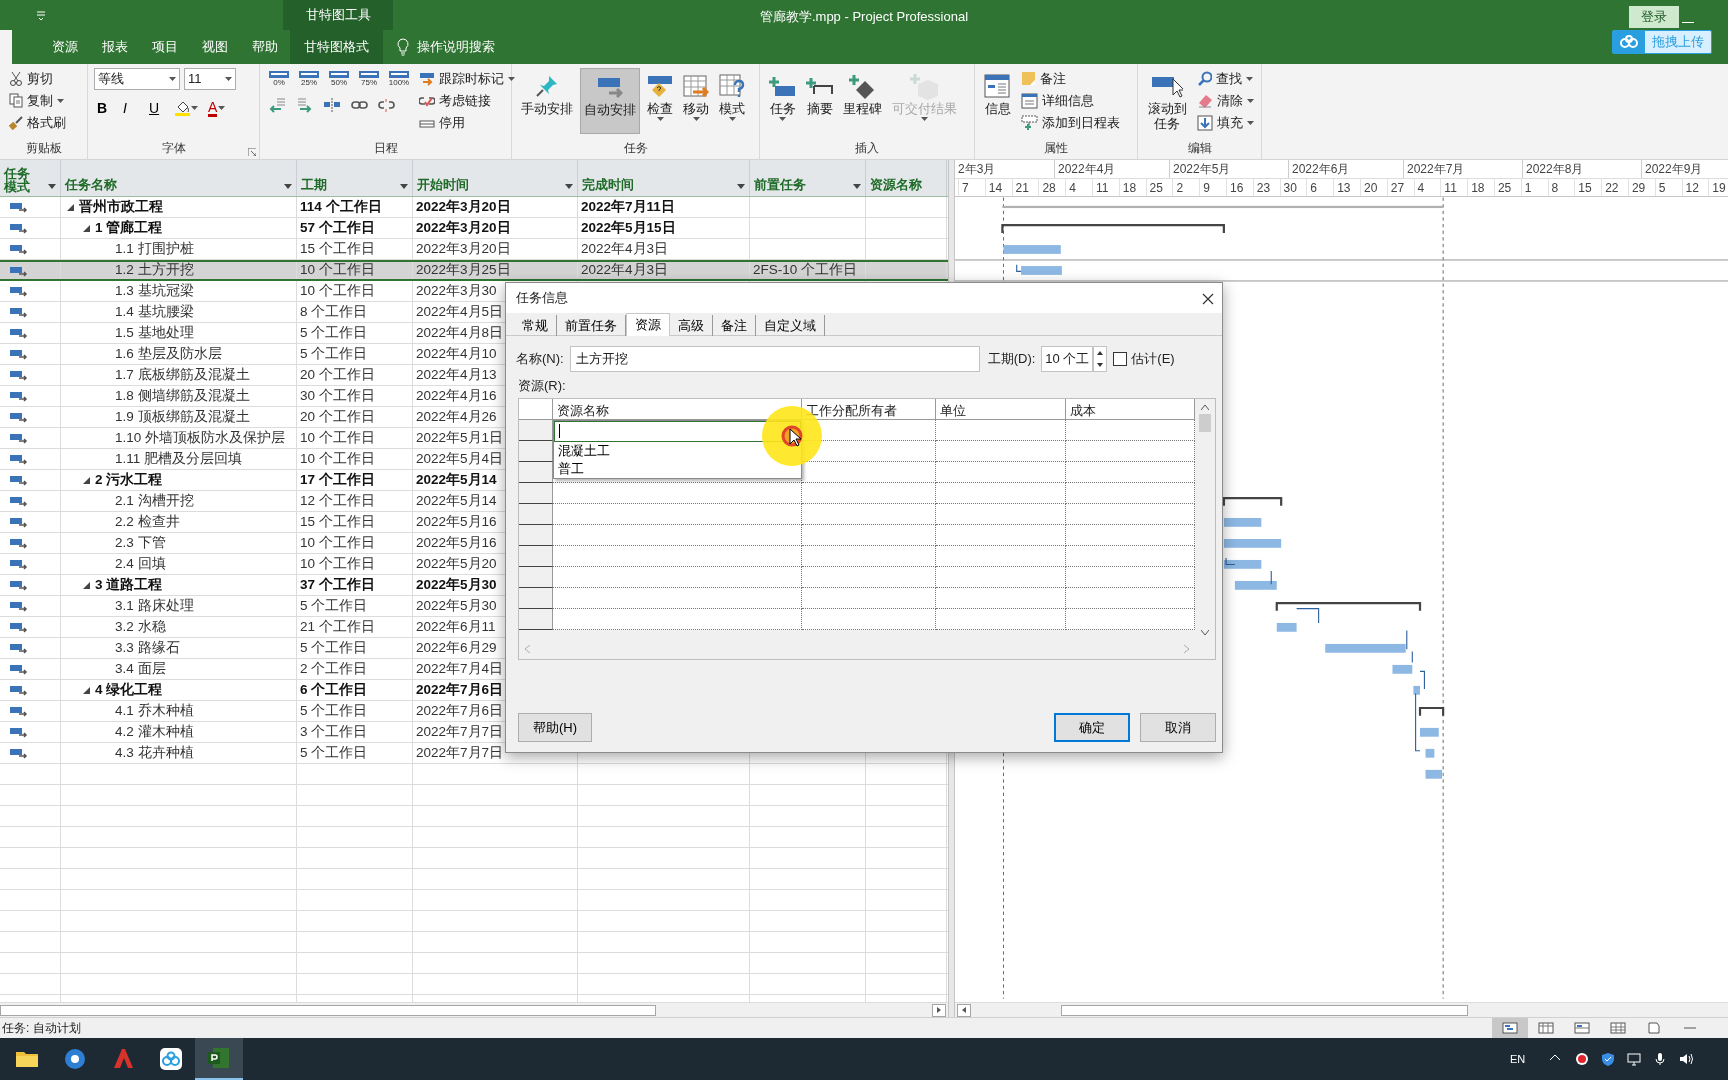  What do you see at coordinates (535, 325) in the screenshot?
I see `dialog-tab: 常规` at bounding box center [535, 325].